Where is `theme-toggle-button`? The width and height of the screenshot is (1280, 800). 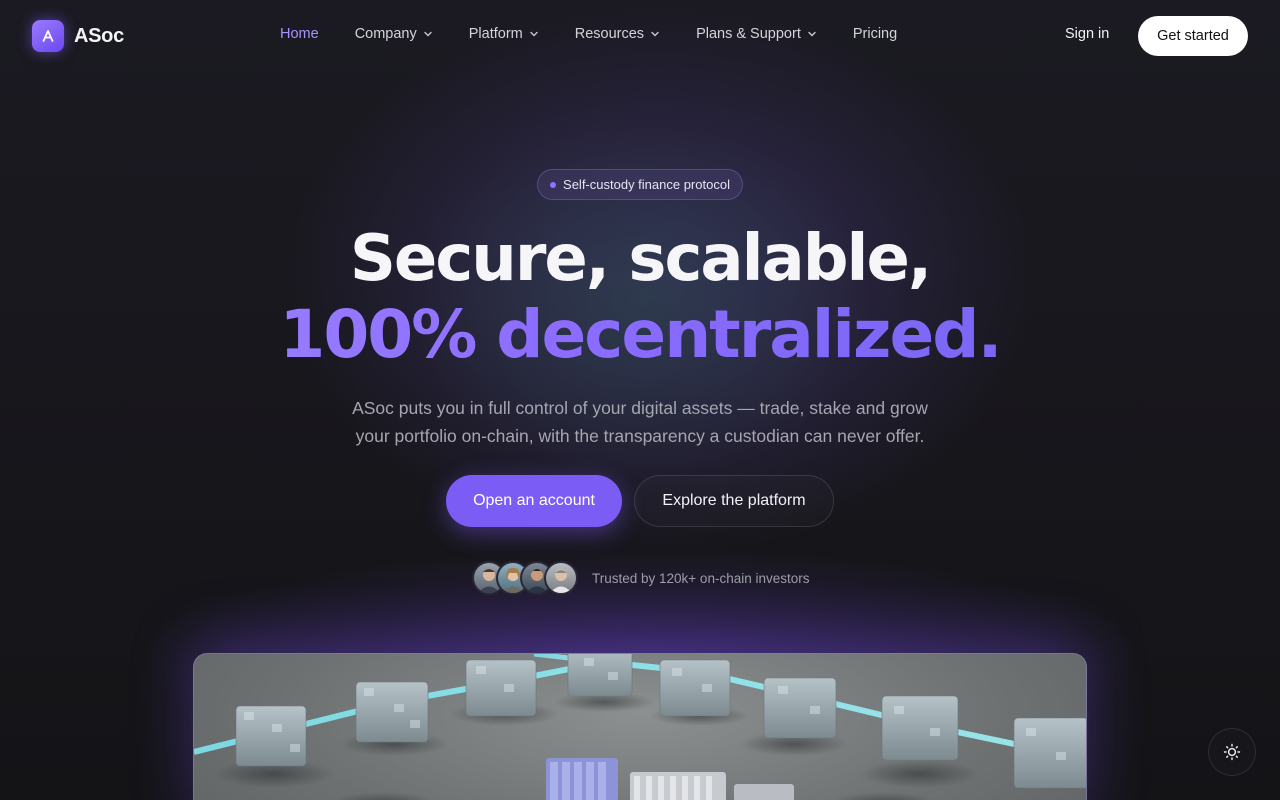
theme-toggle-button is located at coordinates (1232, 752).